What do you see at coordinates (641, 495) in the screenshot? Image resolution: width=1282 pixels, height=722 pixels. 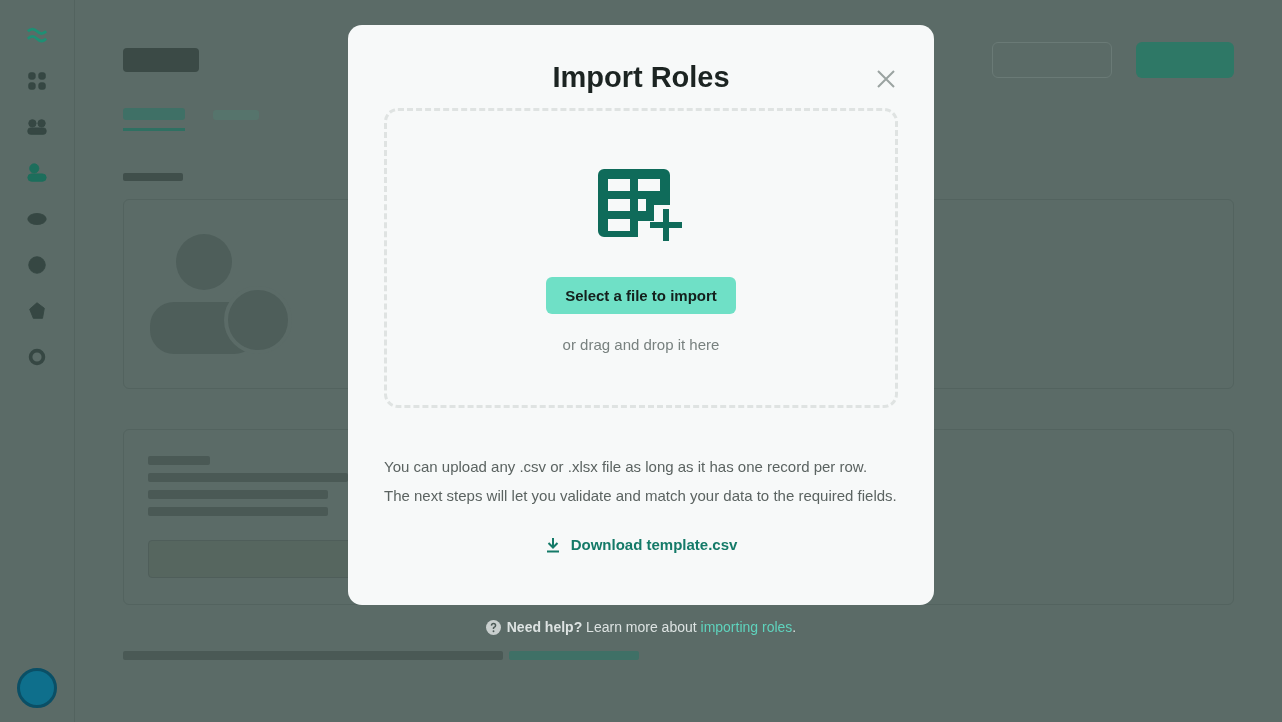 I see `info-text: The next steps will let you validate and match your data to the required fields.` at bounding box center [641, 495].